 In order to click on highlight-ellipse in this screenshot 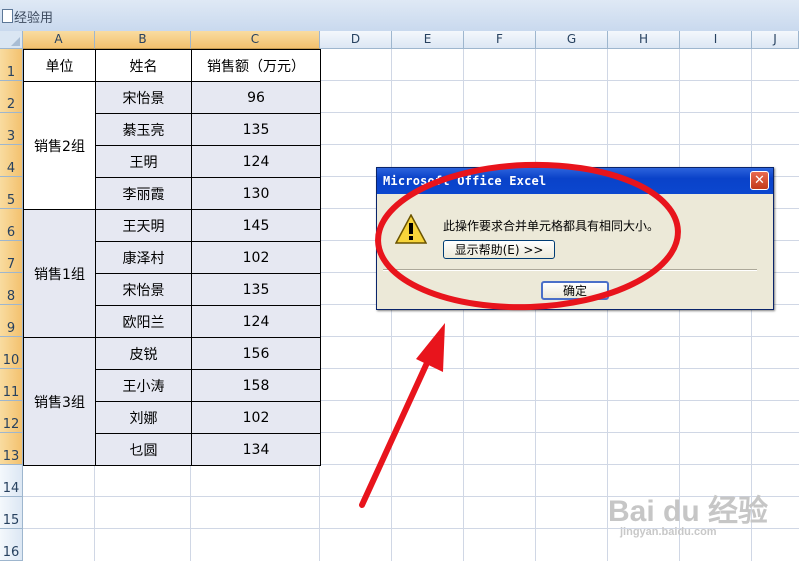, I will do `click(528, 236)`.